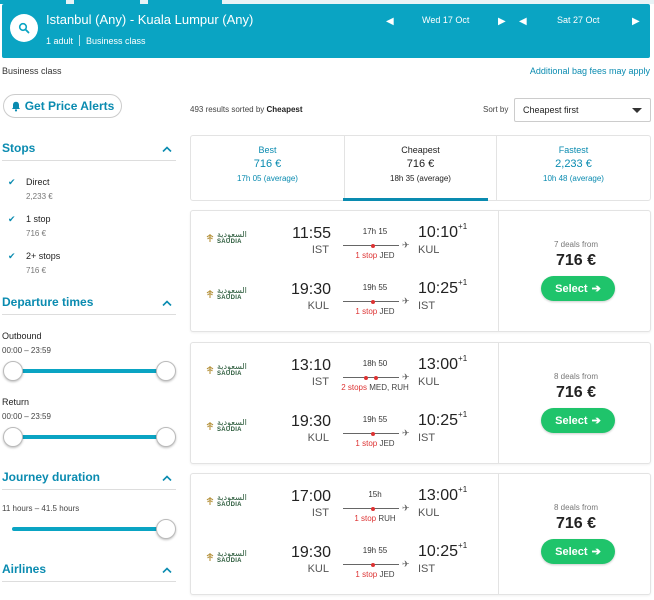 The image size is (654, 600). What do you see at coordinates (13, 437) in the screenshot?
I see `return-slider-min-handle` at bounding box center [13, 437].